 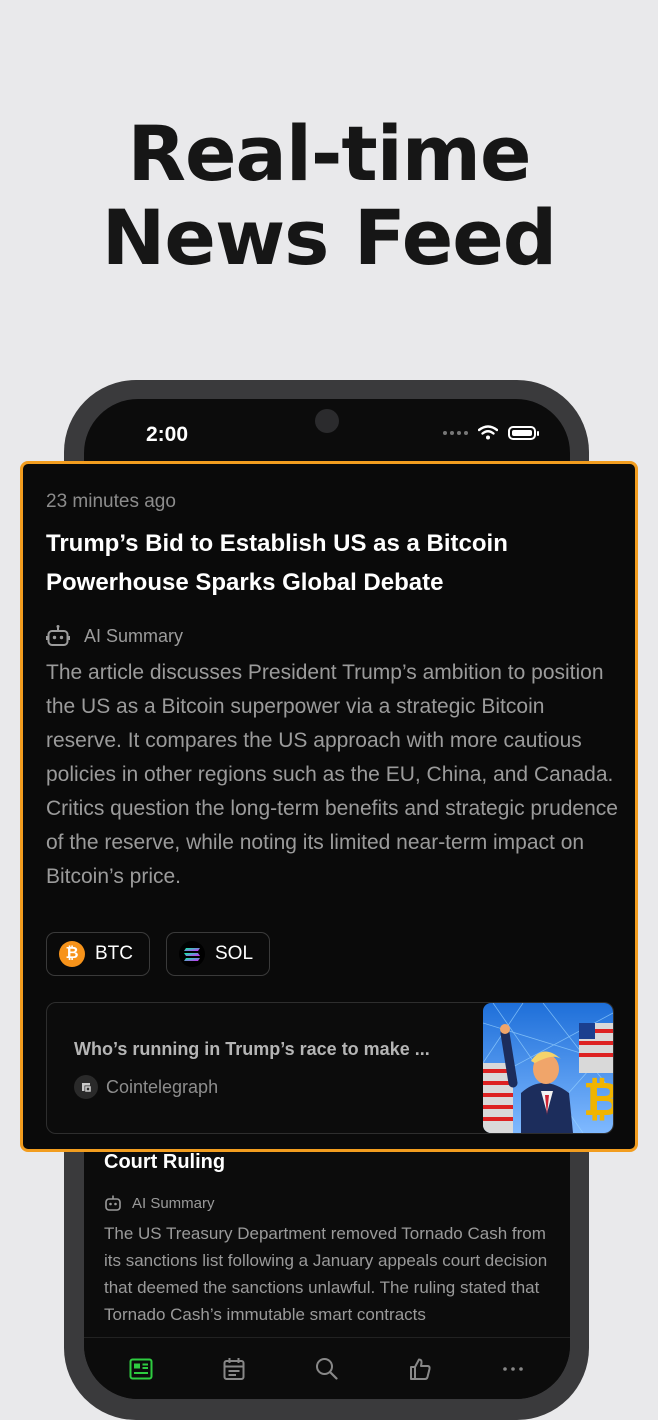 I want to click on tab-news, so click(x=141, y=1369).